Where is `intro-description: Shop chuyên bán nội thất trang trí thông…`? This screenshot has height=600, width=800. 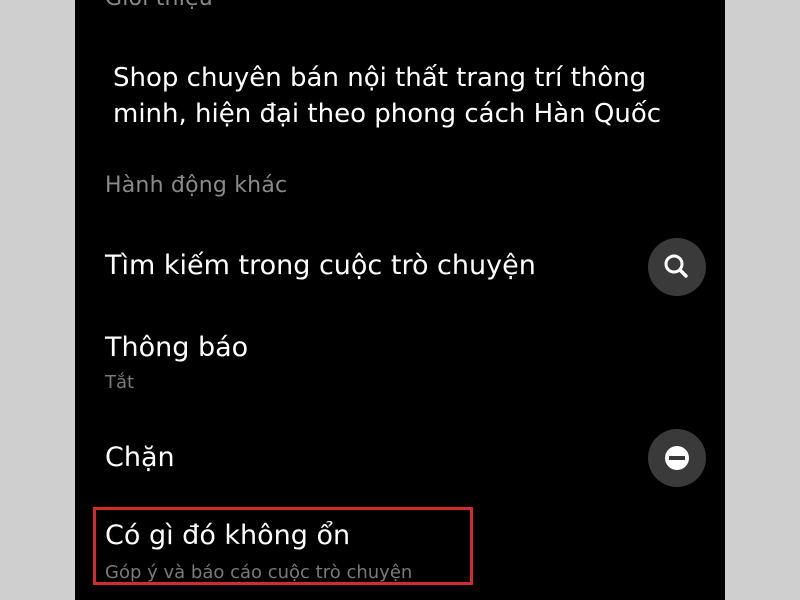
intro-description: Shop chuyên bán nội thất trang trí thông… is located at coordinates (387, 96).